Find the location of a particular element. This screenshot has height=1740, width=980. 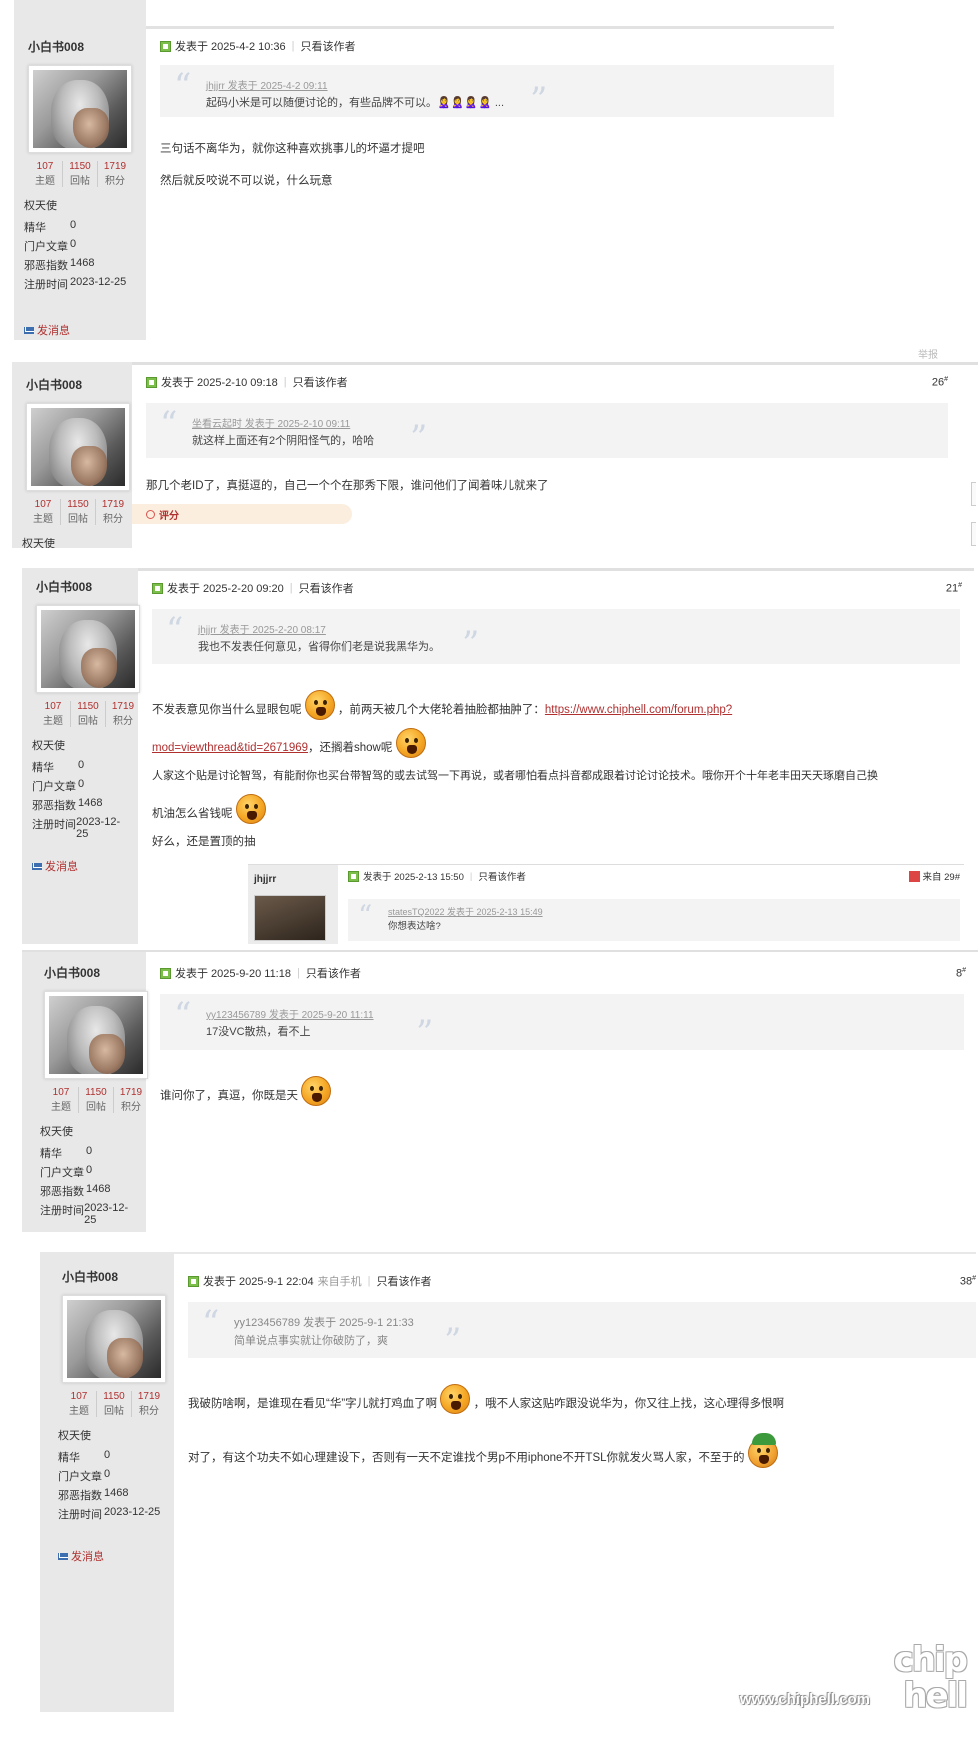

info-value: 2023-12-25 is located at coordinates (98, 828).